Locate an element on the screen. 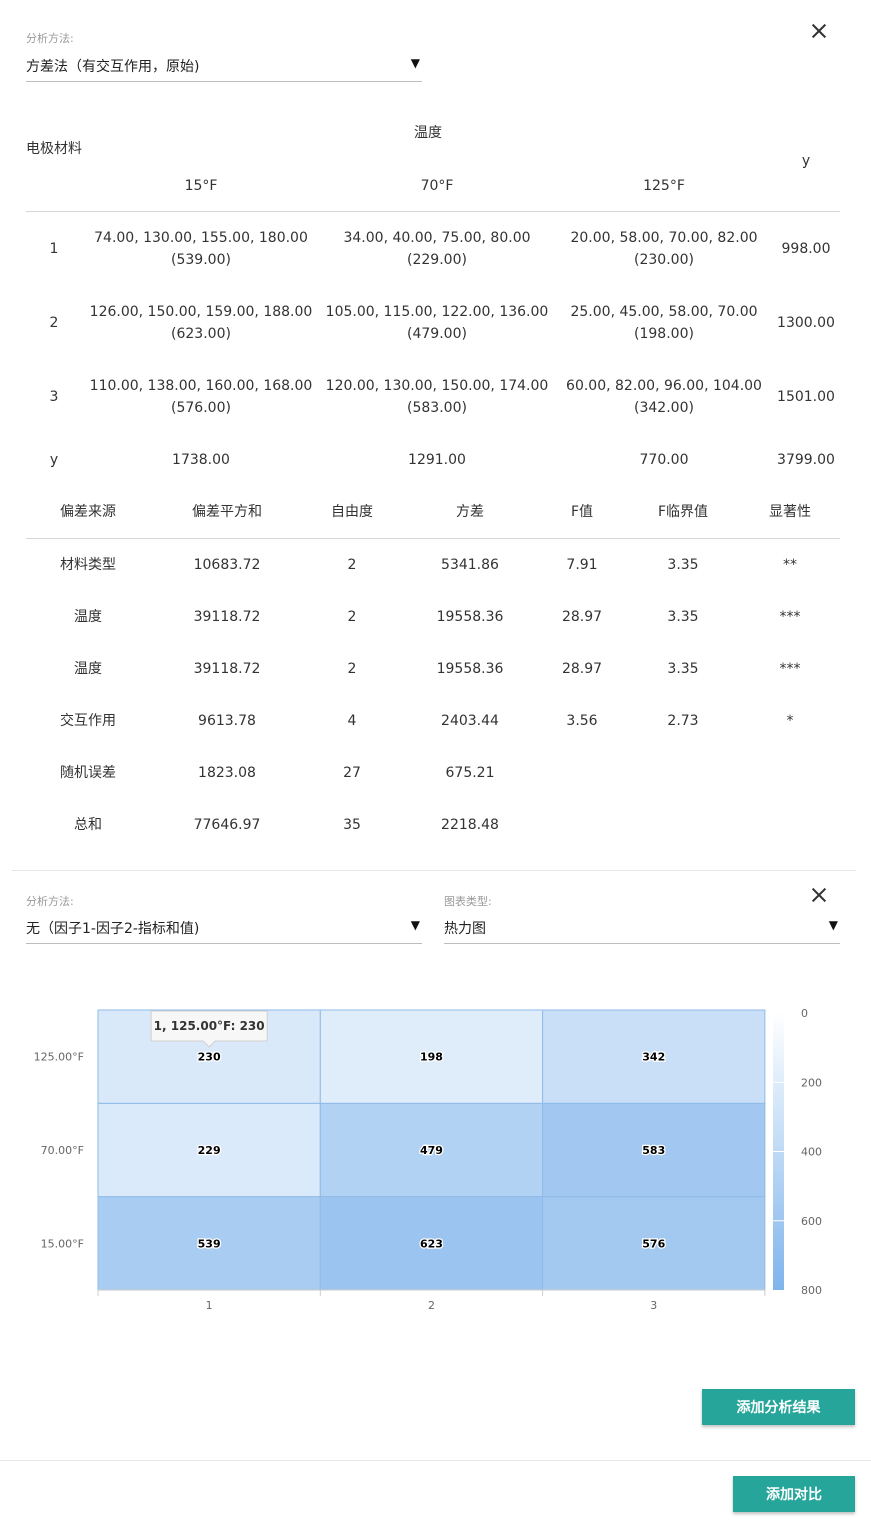 The width and height of the screenshot is (871, 1530). column-level-label: 125°F is located at coordinates (664, 186).